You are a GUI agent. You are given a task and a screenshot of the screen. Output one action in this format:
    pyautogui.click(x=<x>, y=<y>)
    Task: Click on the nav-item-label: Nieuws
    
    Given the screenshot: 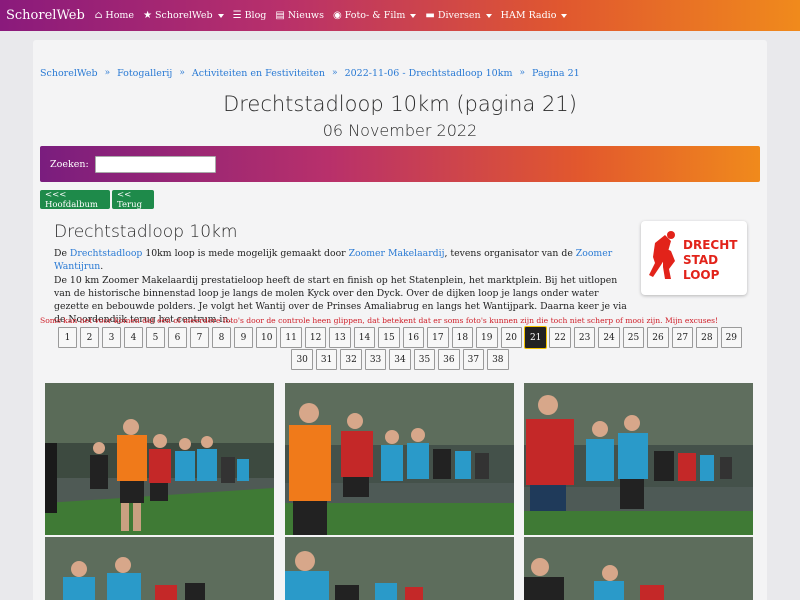 What is the action you would take?
    pyautogui.click(x=305, y=15)
    